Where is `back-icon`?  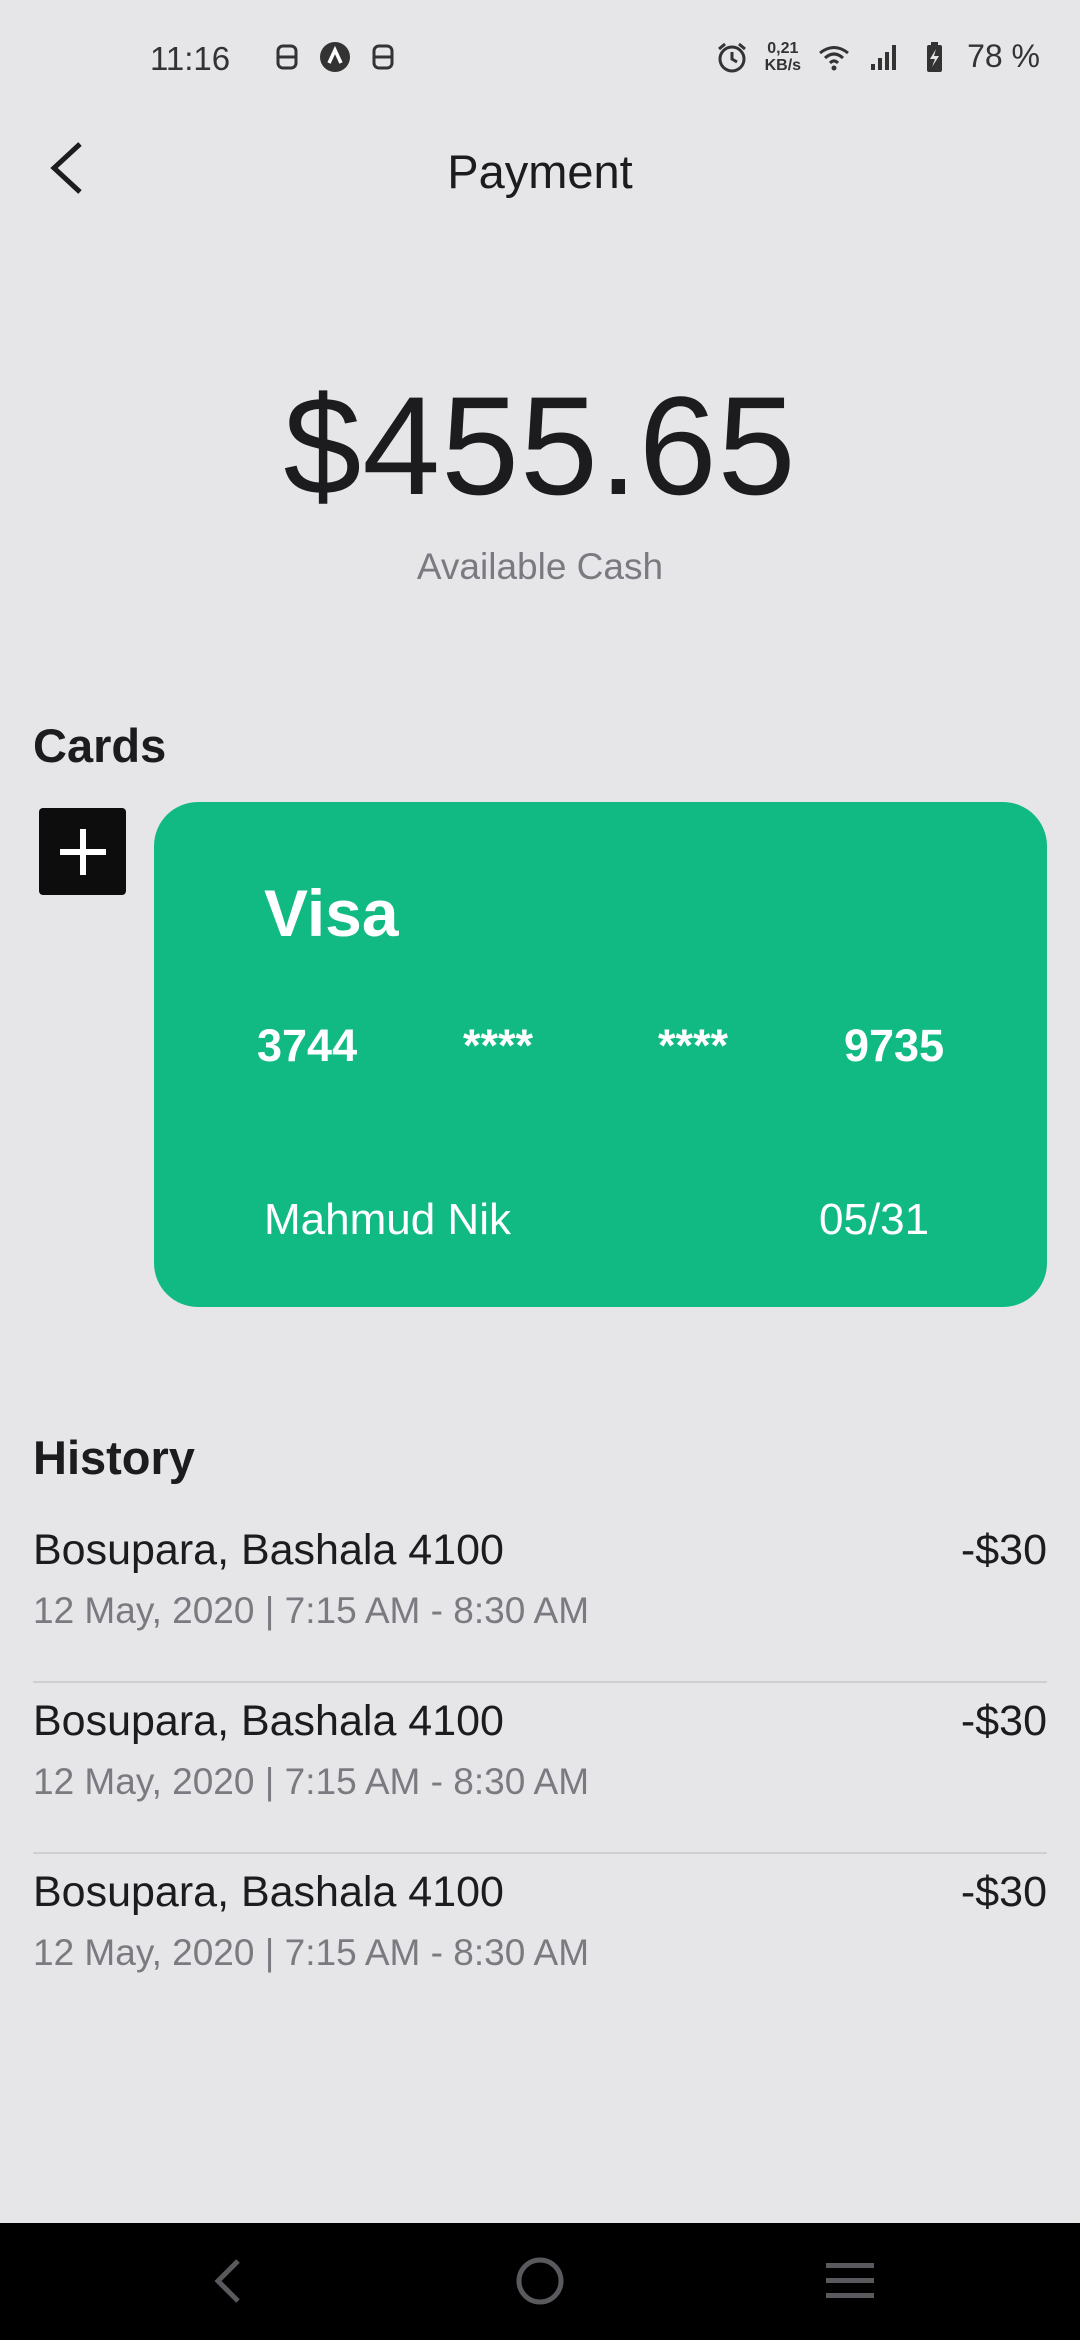 back-icon is located at coordinates (227, 2281).